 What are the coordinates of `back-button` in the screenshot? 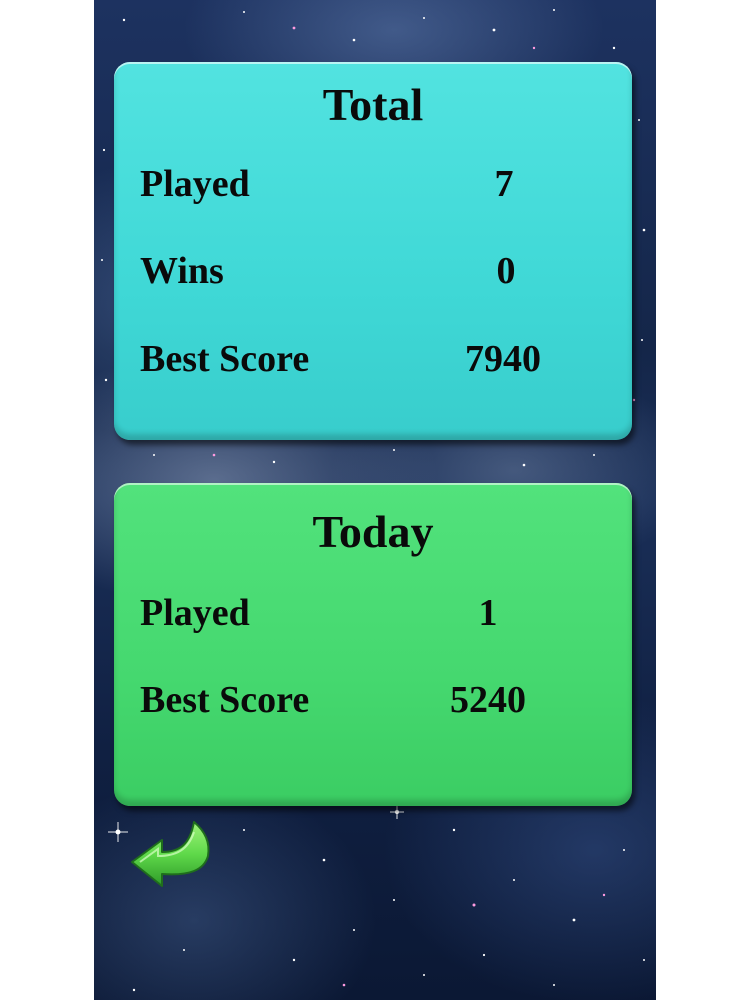 It's located at (173, 854).